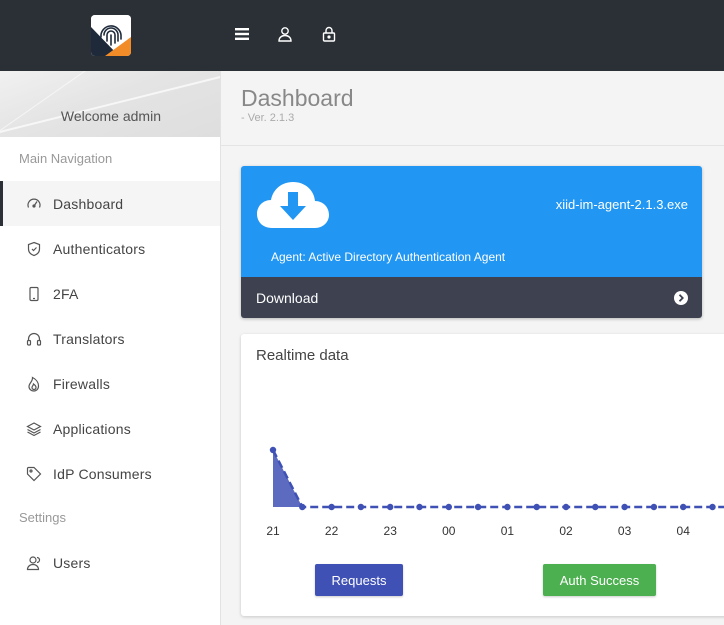  What do you see at coordinates (34, 339) in the screenshot?
I see `headphones-icon` at bounding box center [34, 339].